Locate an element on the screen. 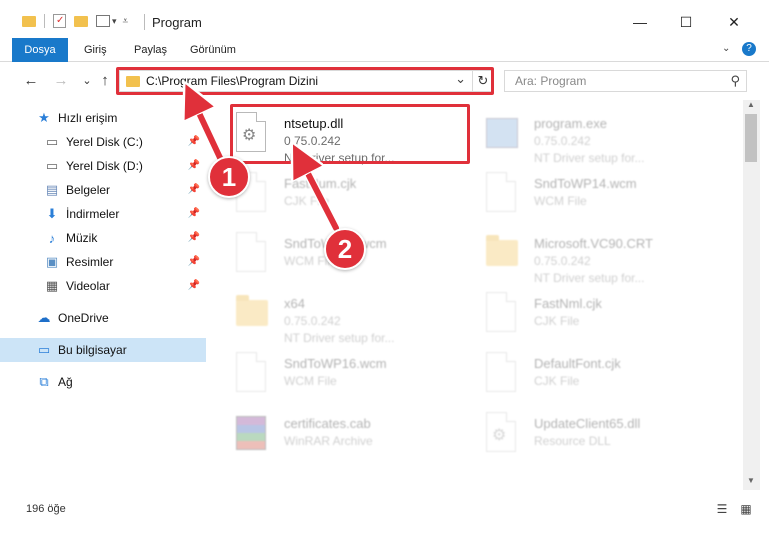 This screenshot has height=536, width=769. customize-icon is located at coordinates (103, 21).